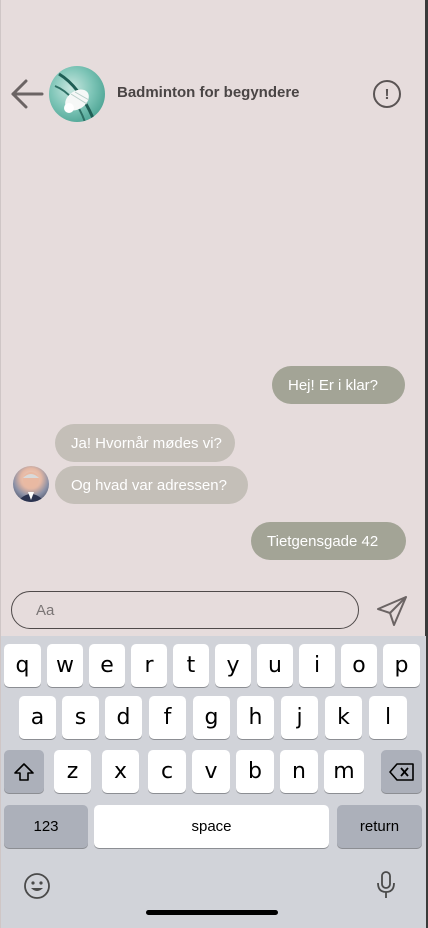  I want to click on sender-avatar, so click(31, 484).